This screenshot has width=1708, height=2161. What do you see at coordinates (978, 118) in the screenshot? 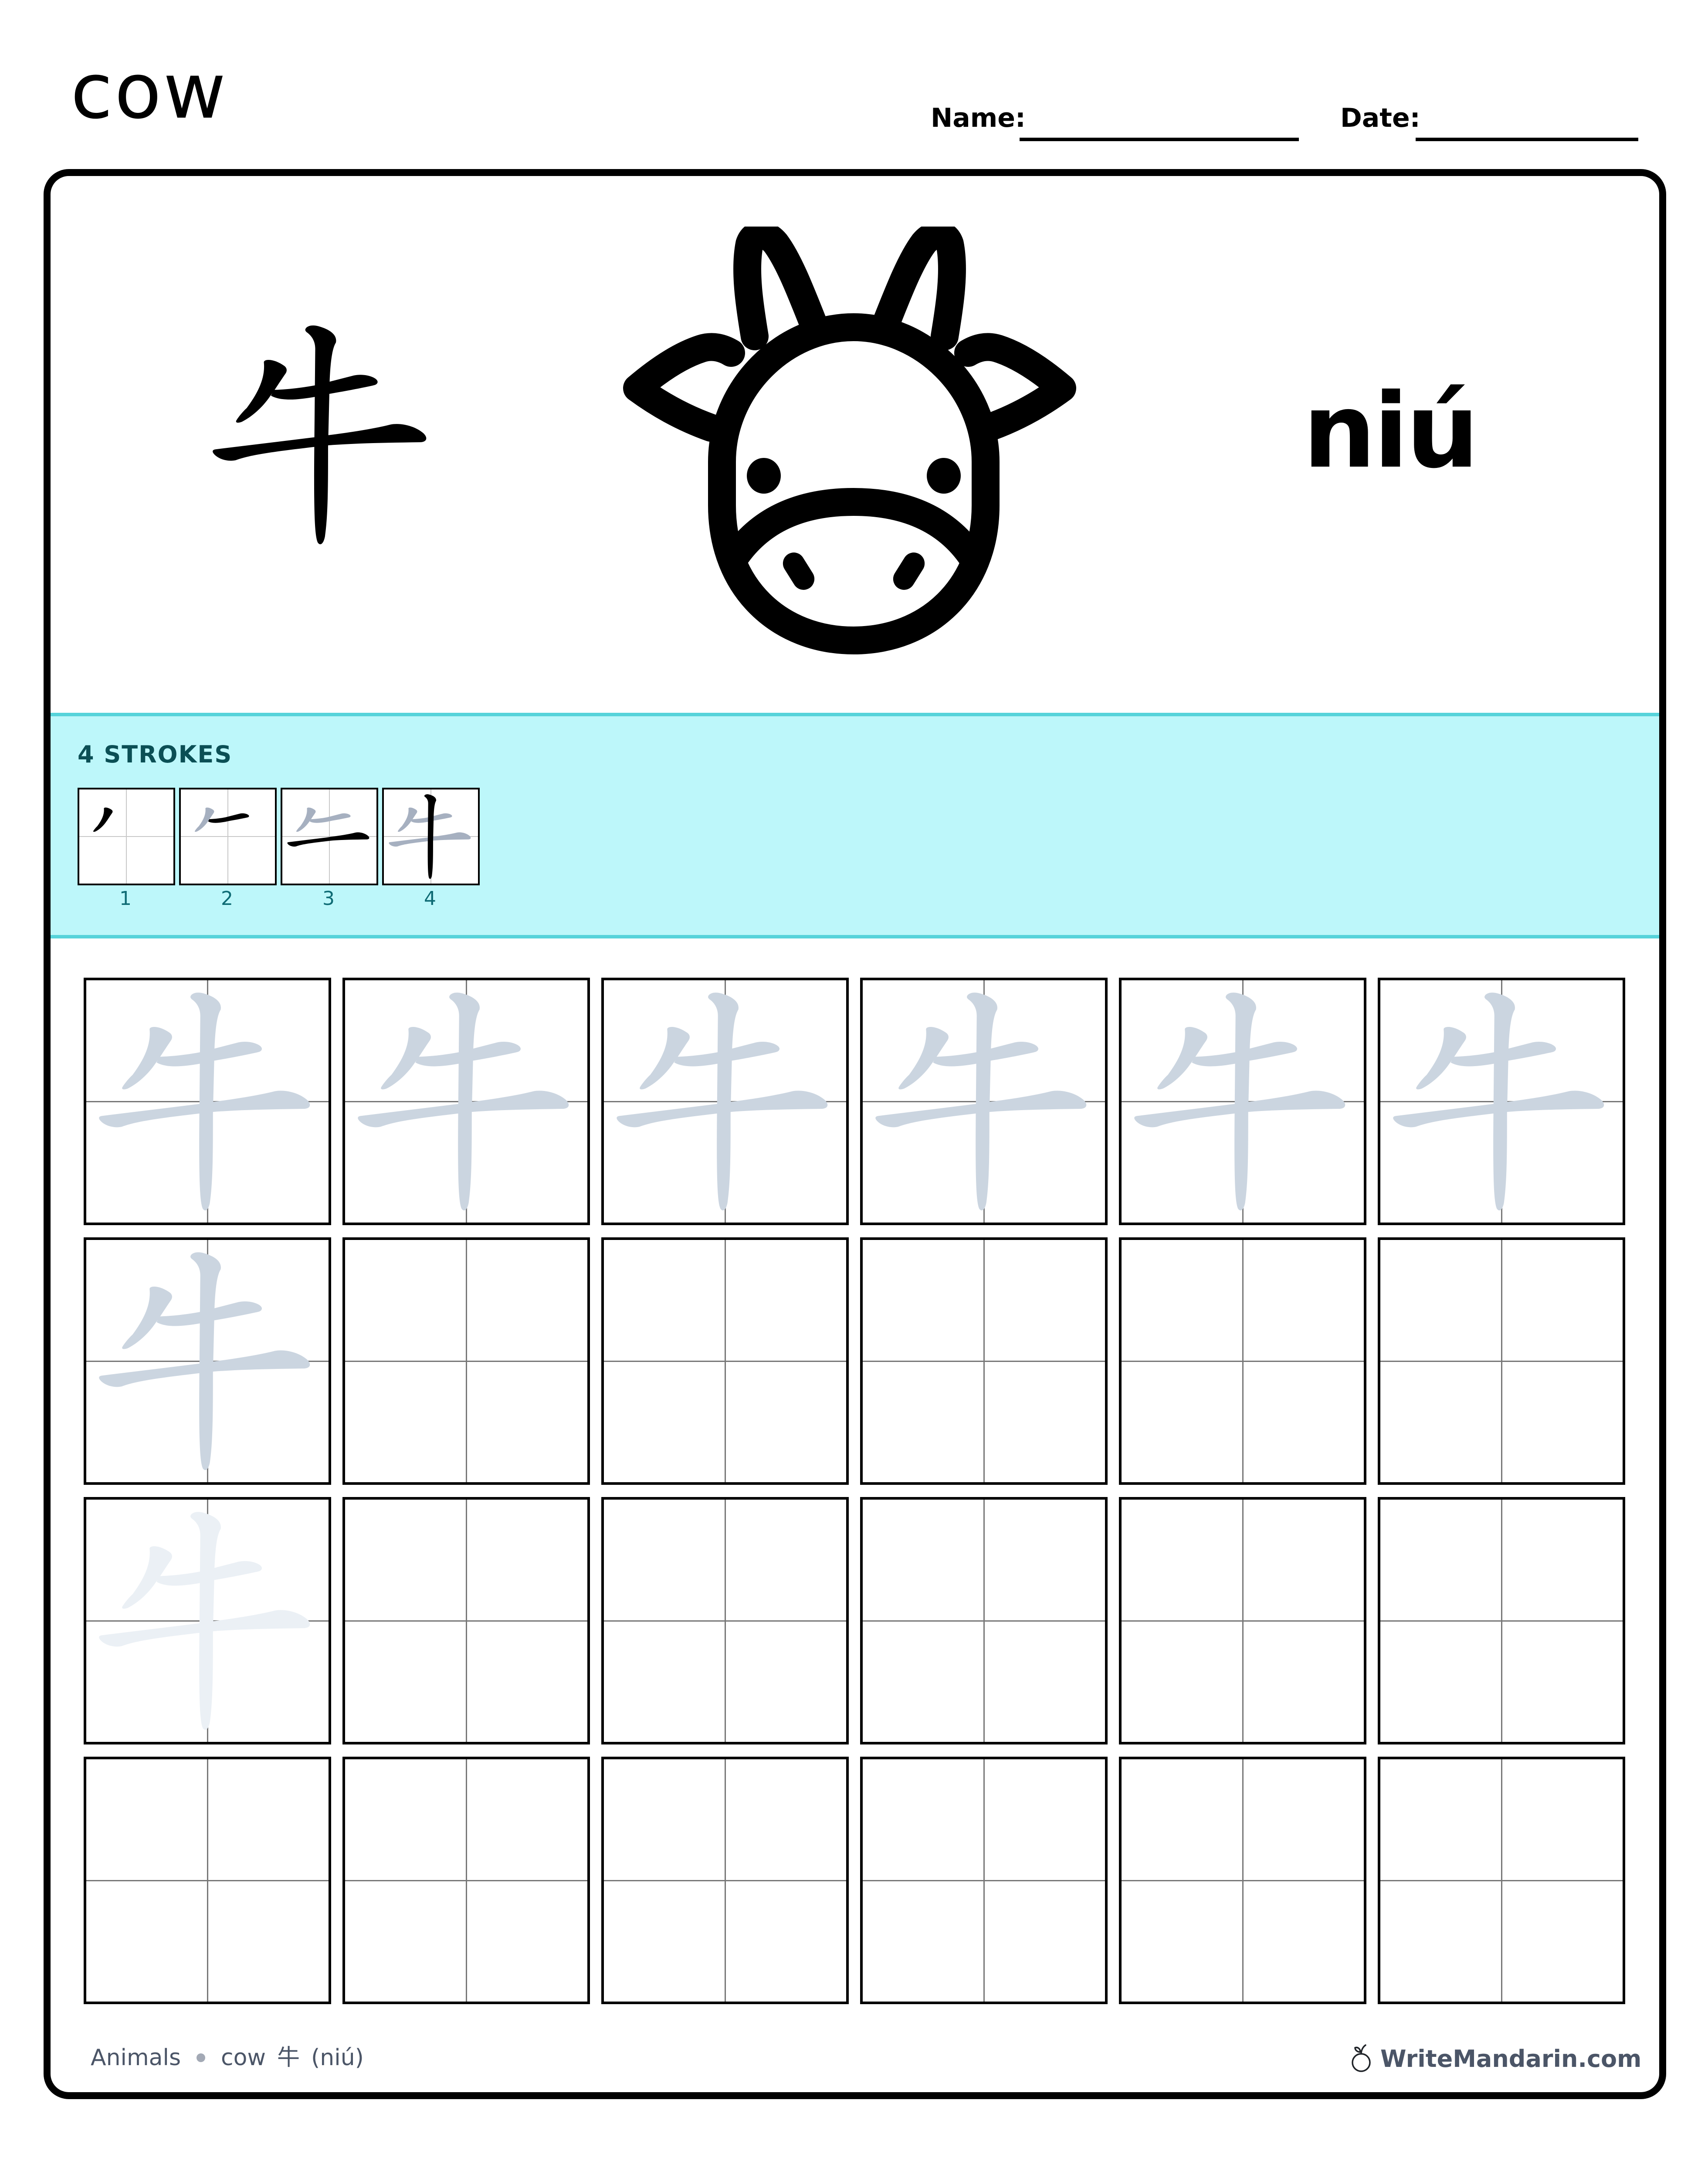
I see `name-label: Name:` at bounding box center [978, 118].